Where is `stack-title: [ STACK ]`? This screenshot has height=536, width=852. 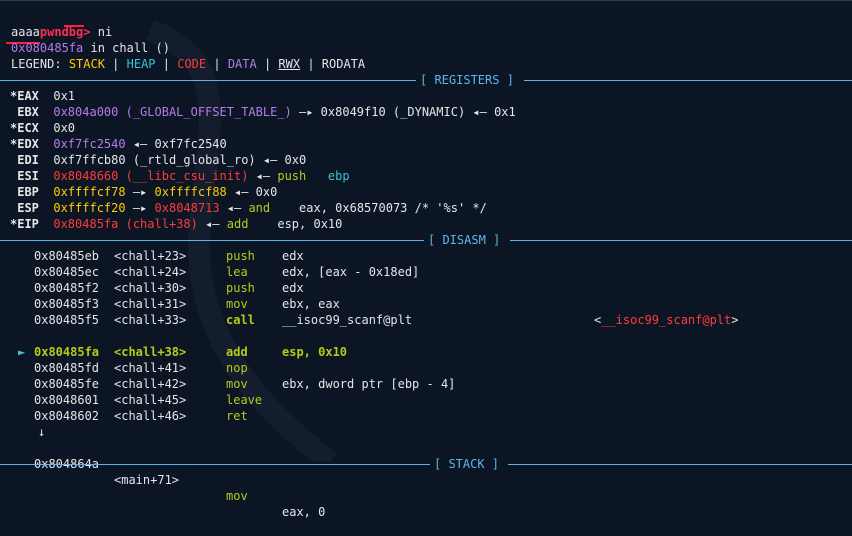
stack-title: [ STACK ] is located at coordinates (467, 464).